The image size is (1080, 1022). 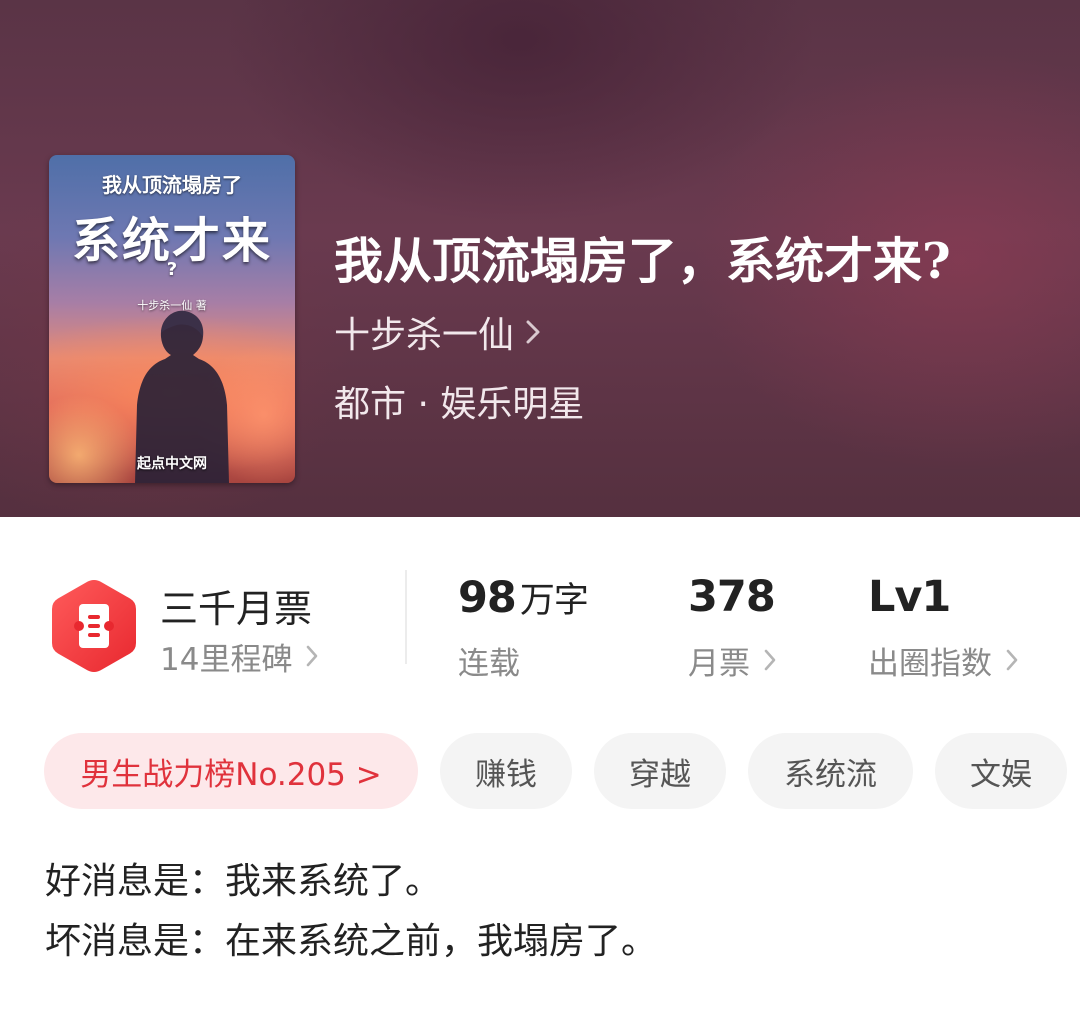 What do you see at coordinates (1001, 771) in the screenshot?
I see `tag-chip: 文娱` at bounding box center [1001, 771].